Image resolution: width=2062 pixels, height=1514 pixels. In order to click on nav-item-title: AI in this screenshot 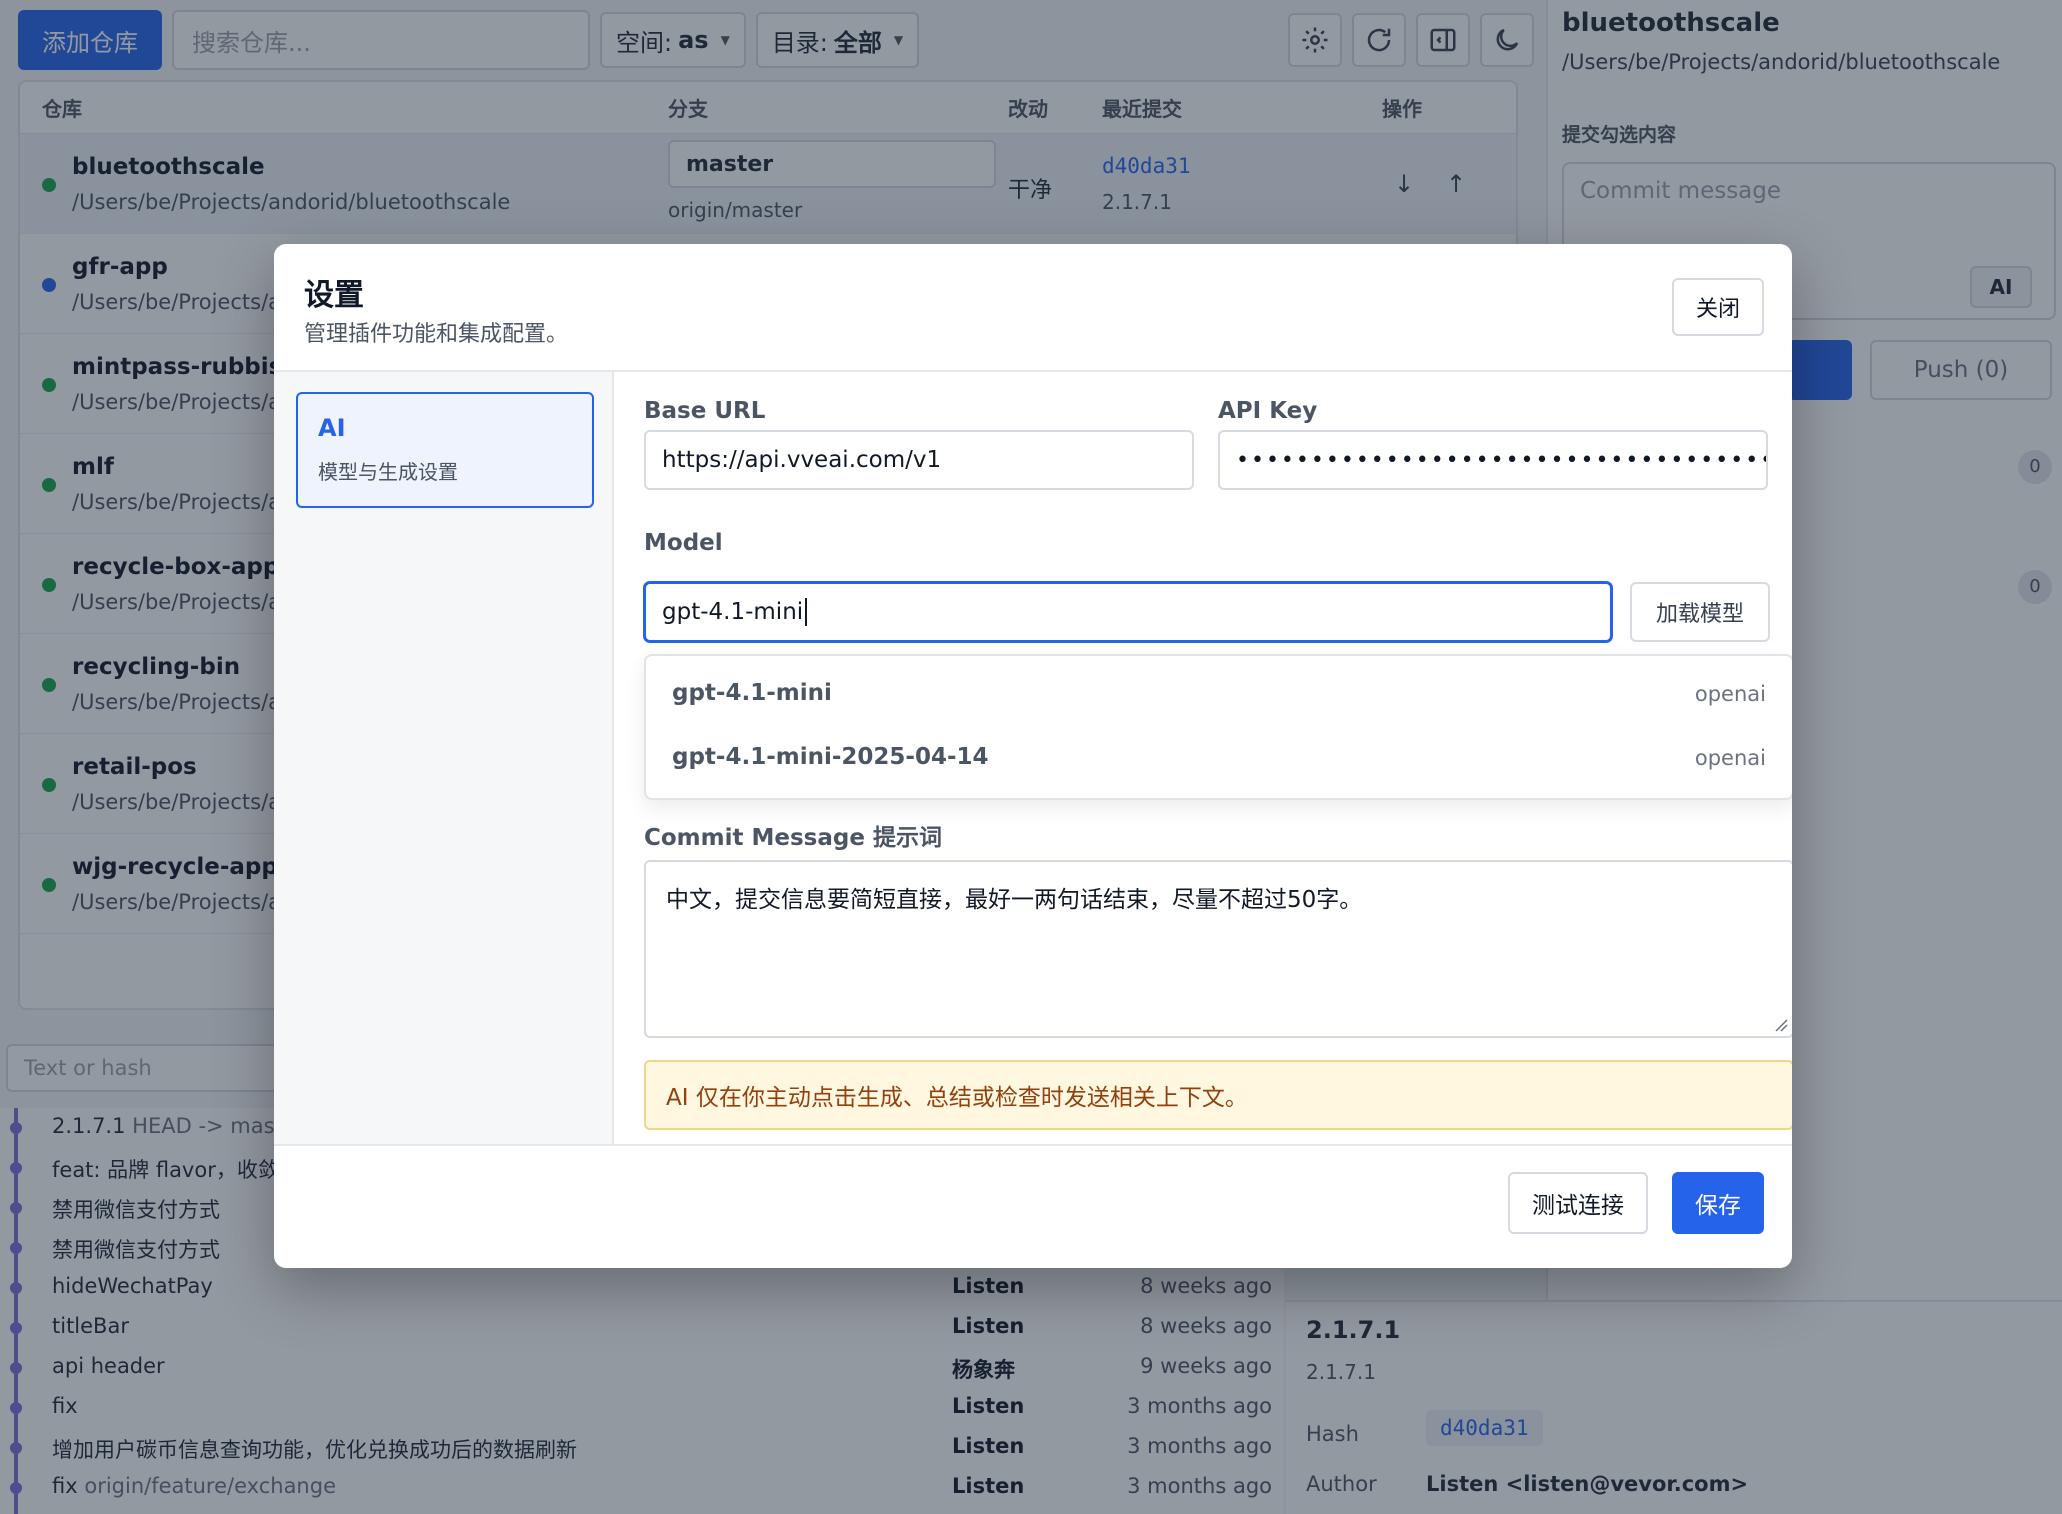, I will do `click(332, 428)`.